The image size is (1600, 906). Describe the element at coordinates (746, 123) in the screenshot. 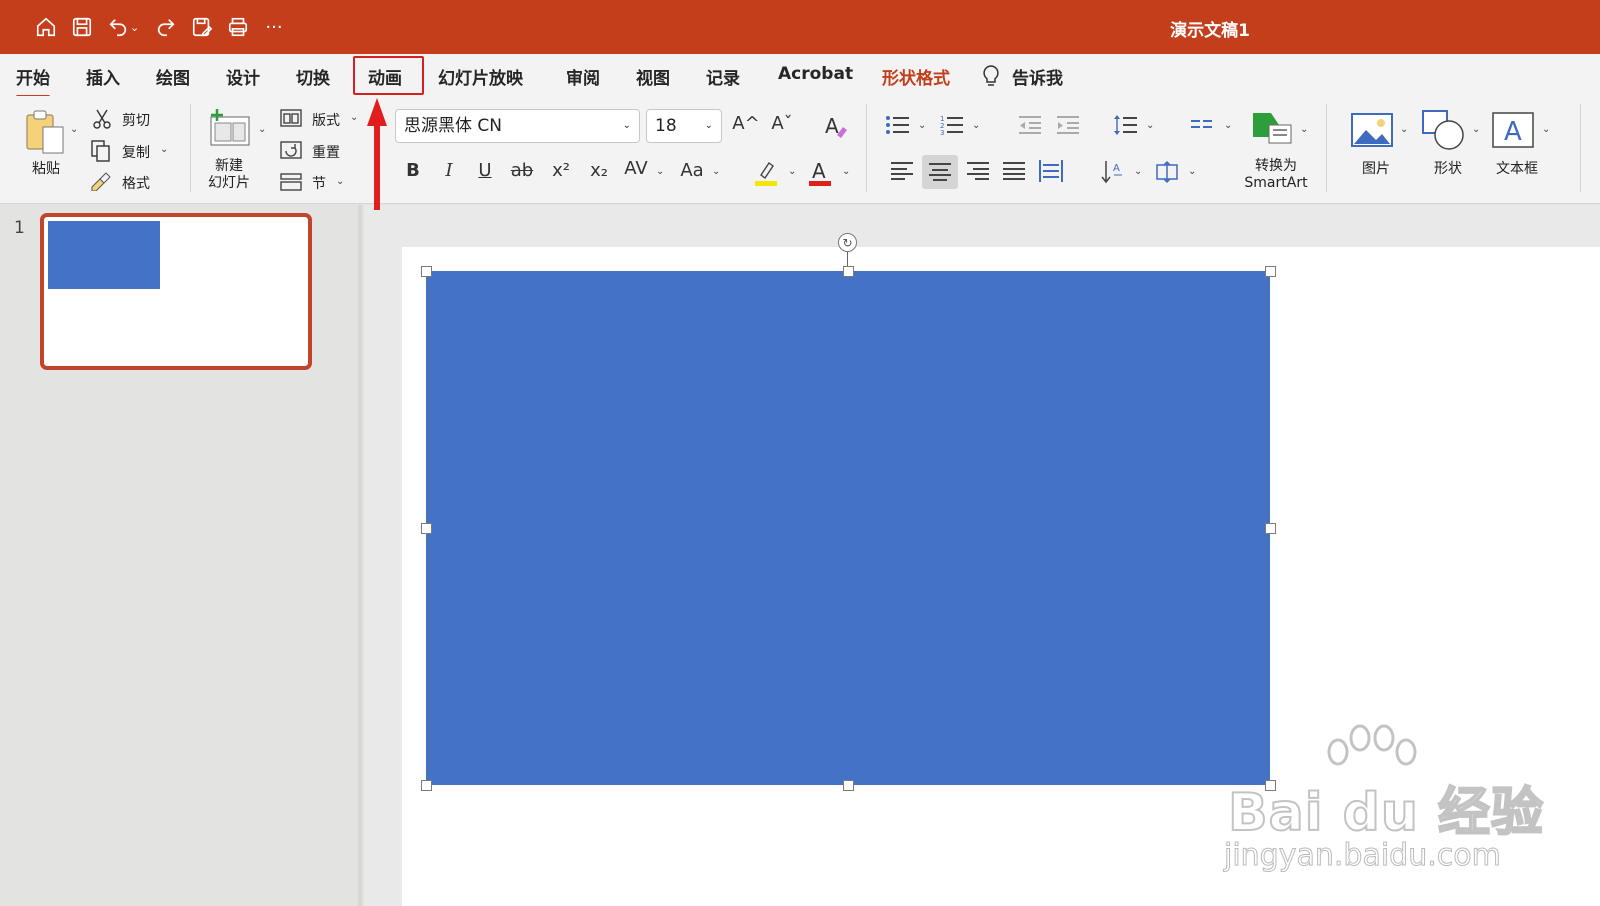

I see `grow-font-button: A^` at that location.